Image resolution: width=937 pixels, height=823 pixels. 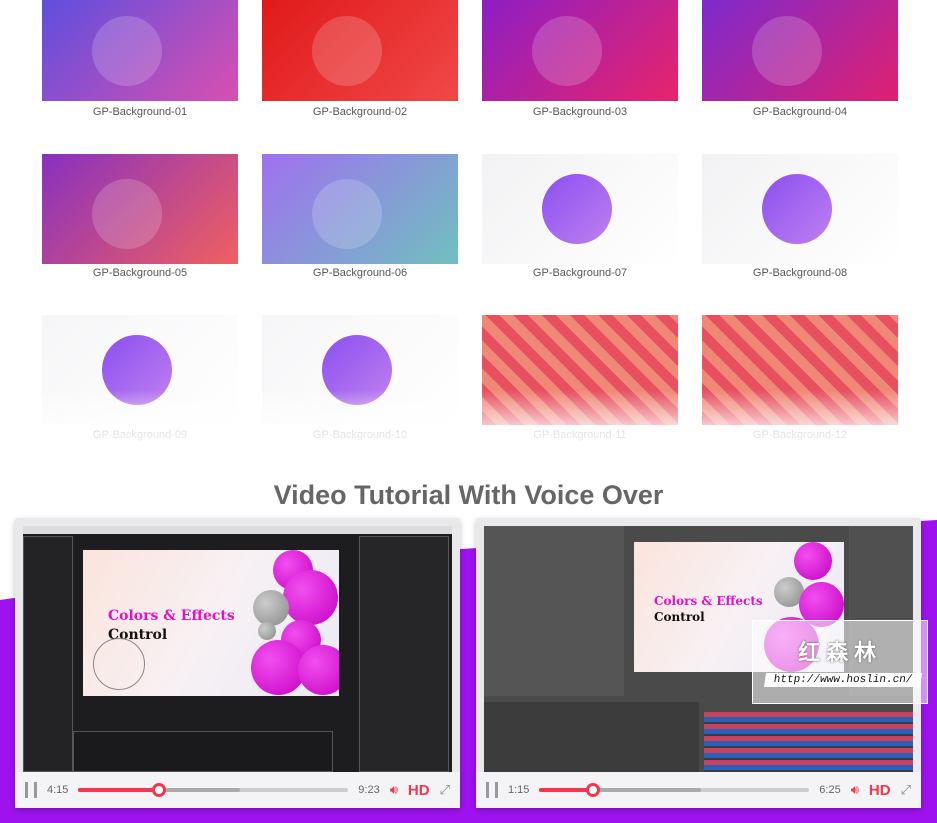 What do you see at coordinates (360, 112) in the screenshot?
I see `thumbnail-label: GP-Background-02` at bounding box center [360, 112].